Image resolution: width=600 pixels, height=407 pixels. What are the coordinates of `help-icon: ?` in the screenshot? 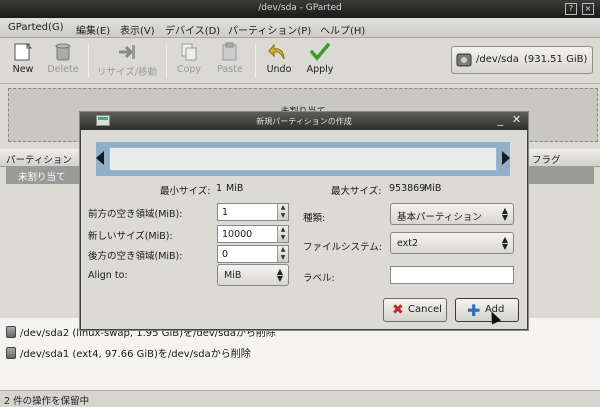 It's located at (571, 9).